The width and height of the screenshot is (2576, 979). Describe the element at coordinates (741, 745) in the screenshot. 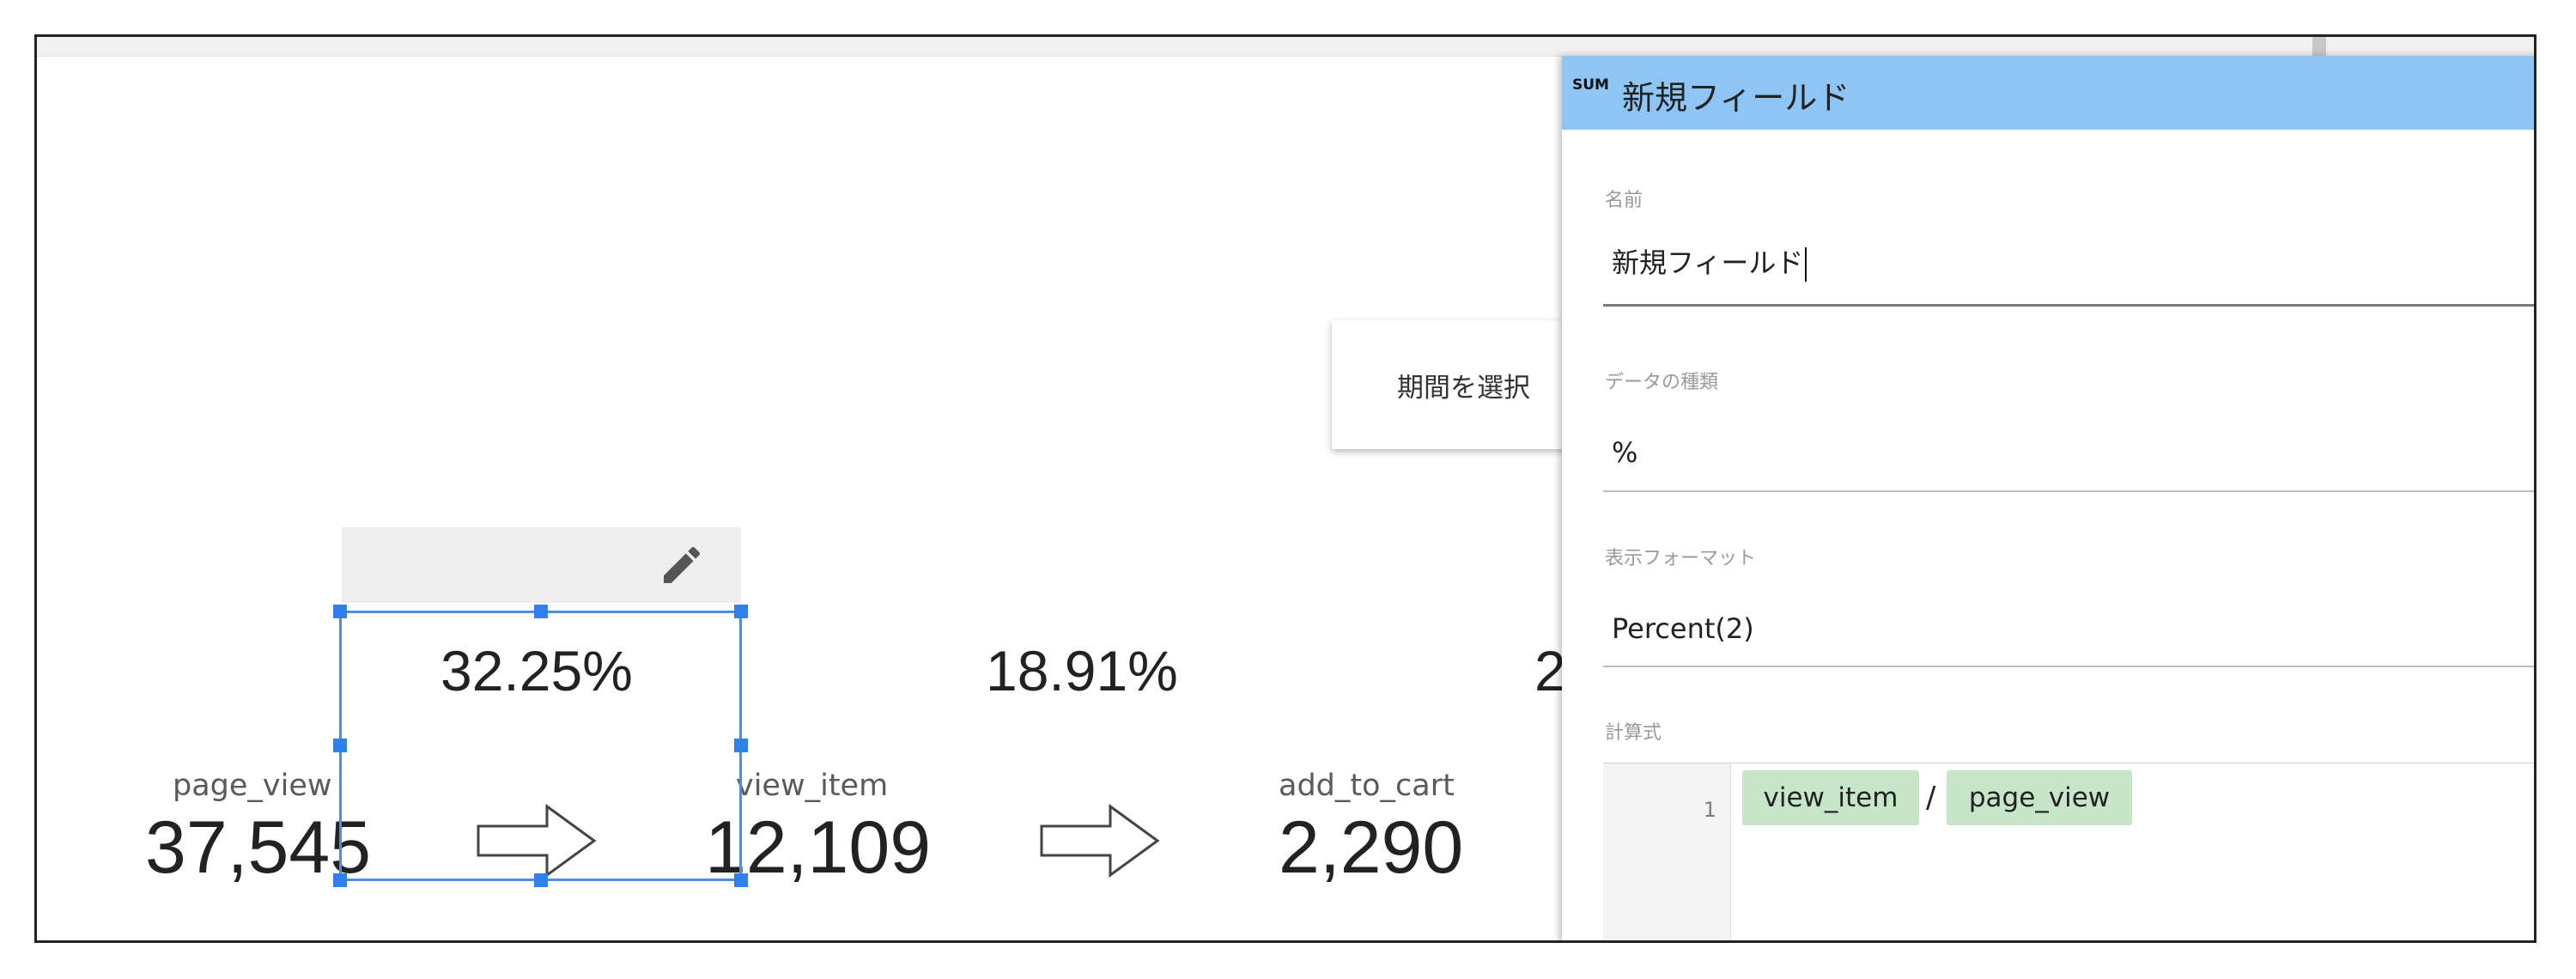

I see `resize-handle-right` at that location.